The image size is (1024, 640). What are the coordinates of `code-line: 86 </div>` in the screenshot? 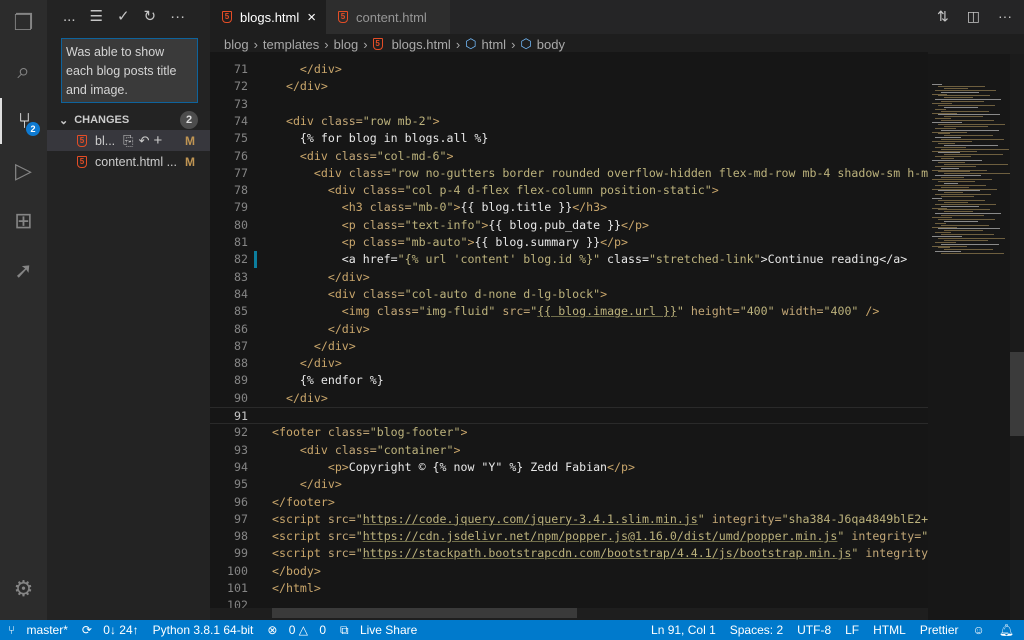 It's located at (569, 329).